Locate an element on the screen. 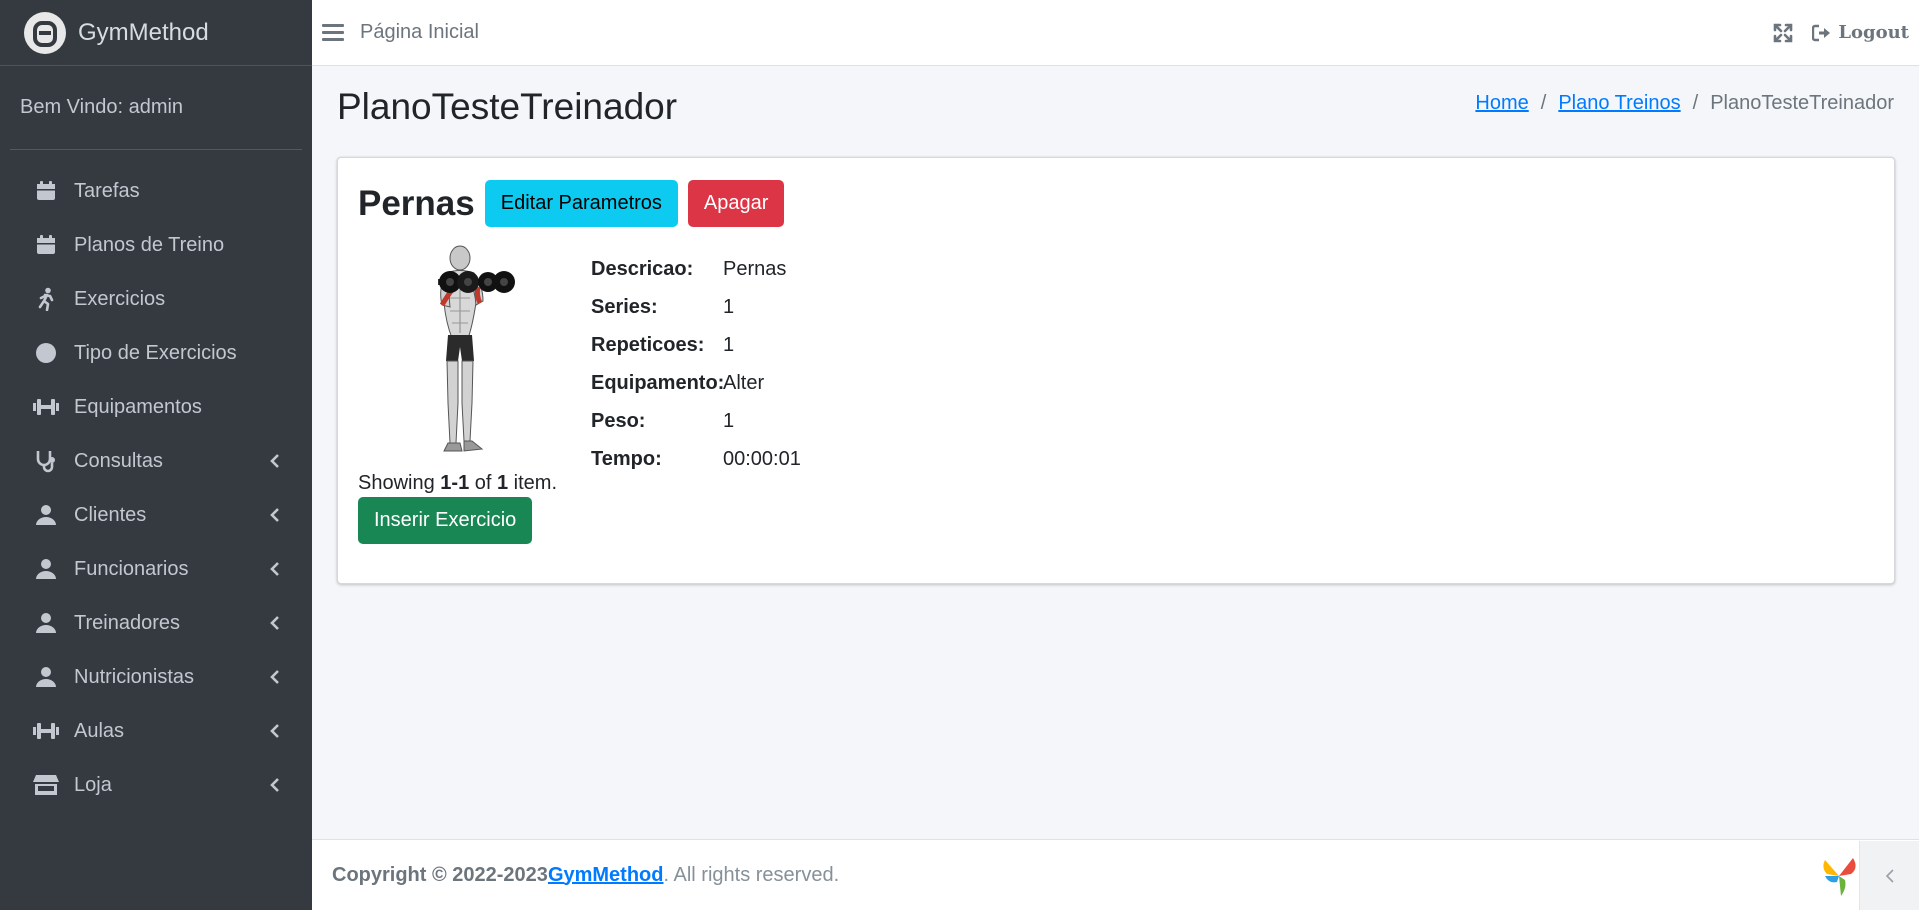 The width and height of the screenshot is (1919, 910). sidebar-item-label: Nutricionistas is located at coordinates (134, 676).